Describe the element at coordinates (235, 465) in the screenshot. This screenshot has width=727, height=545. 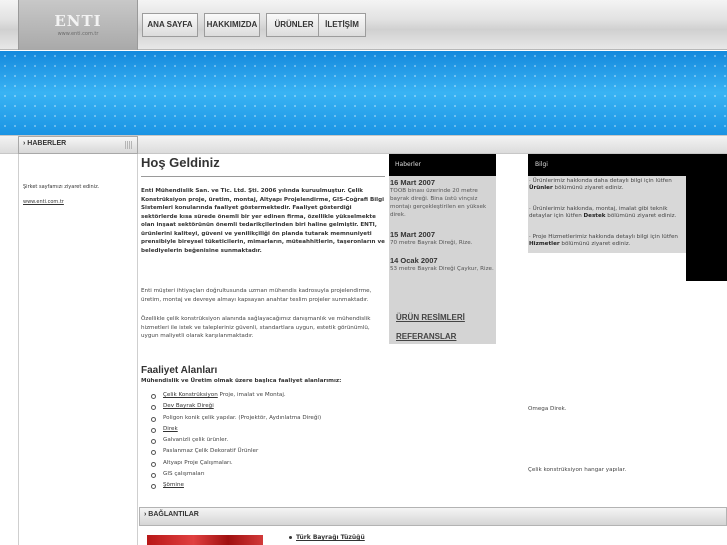
I see `list-item: Altyapı Proje Çalışmaları.` at that location.